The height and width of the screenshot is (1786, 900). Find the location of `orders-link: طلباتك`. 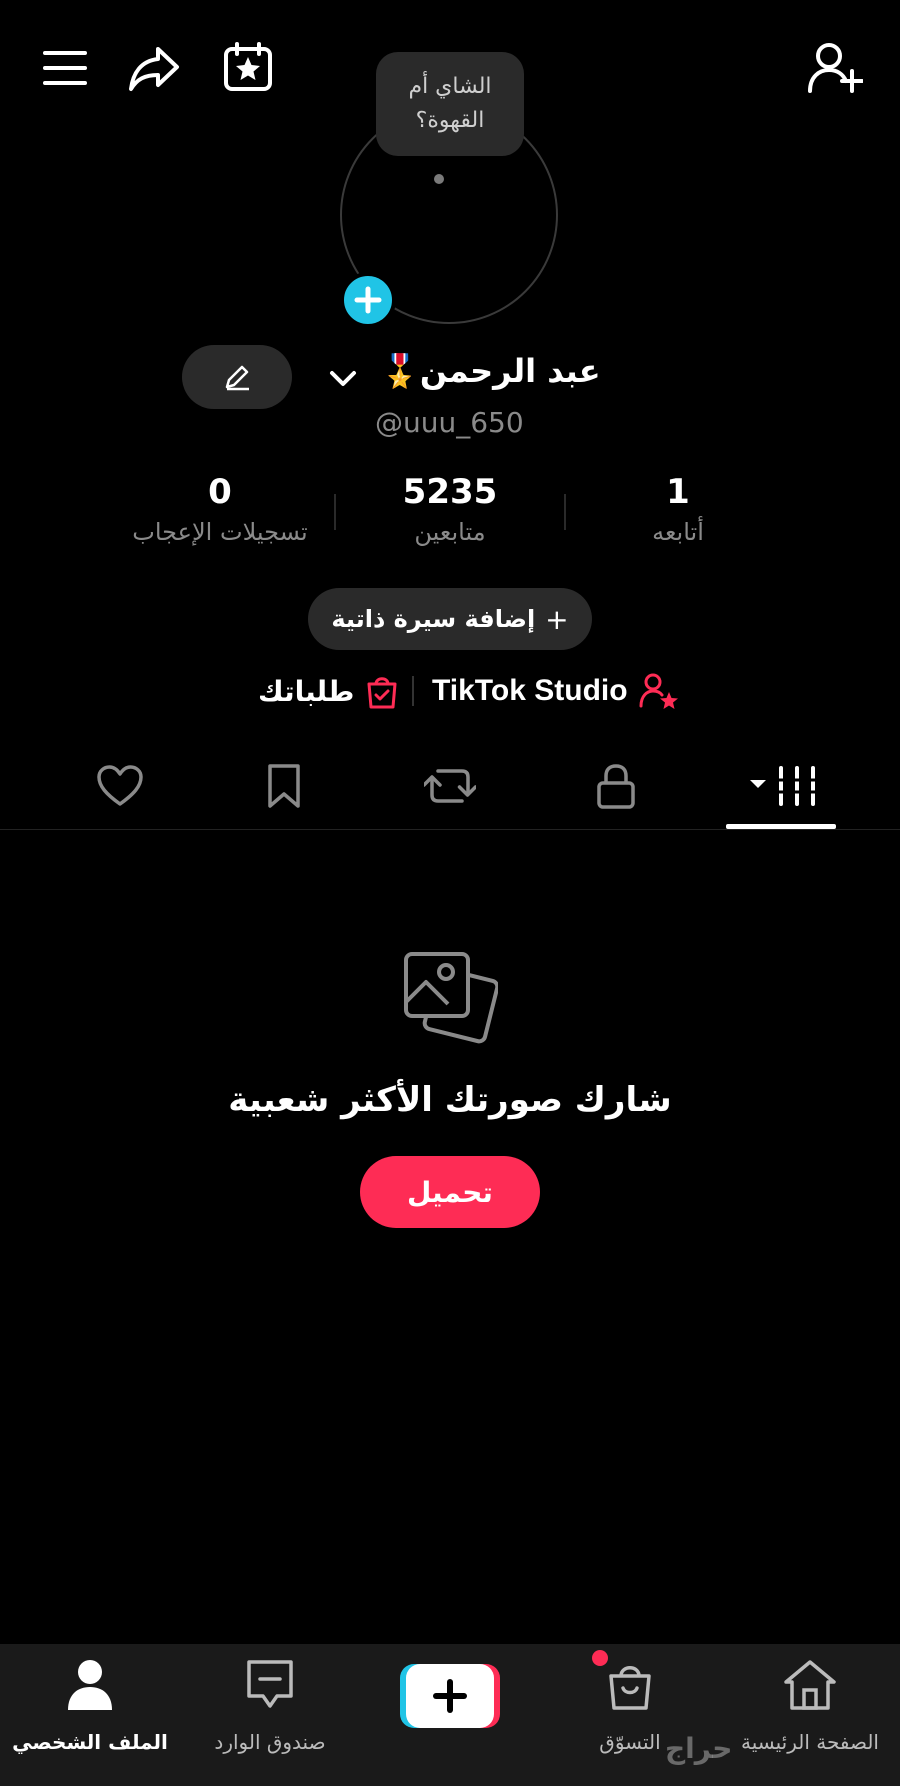

orders-link: طلباتك is located at coordinates (329, 691).